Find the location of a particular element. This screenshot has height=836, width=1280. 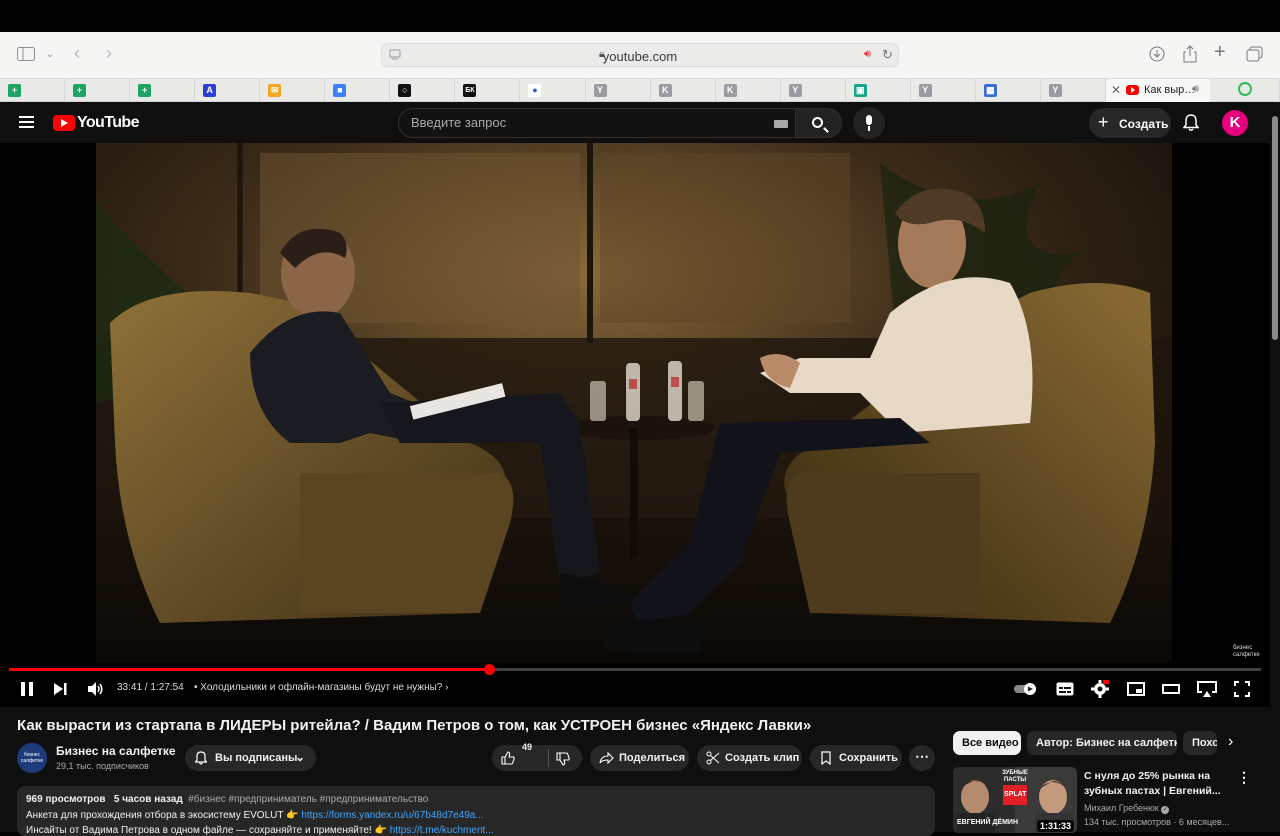

chip-label: Автор: Бизнес на салфетке is located at coordinates (1106, 743).